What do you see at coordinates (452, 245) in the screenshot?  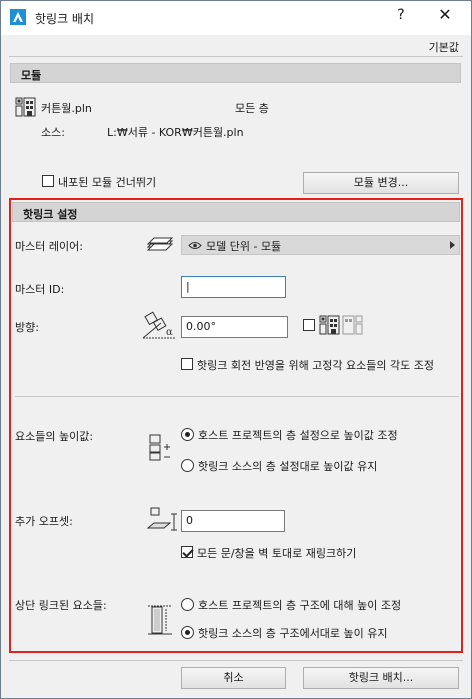 I see `dropdown-arrow-icon` at bounding box center [452, 245].